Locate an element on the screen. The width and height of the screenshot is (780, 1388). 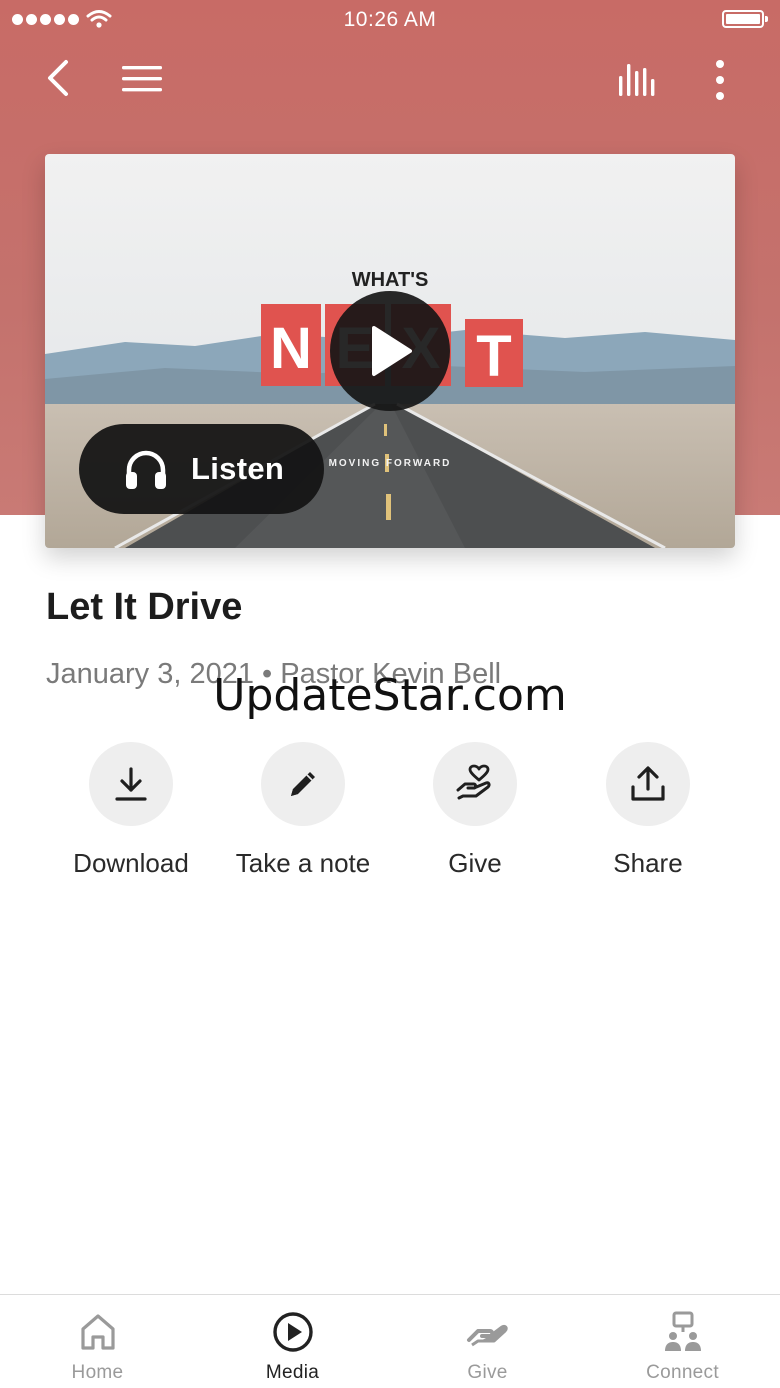
more-vertical-icon is located at coordinates (720, 80).